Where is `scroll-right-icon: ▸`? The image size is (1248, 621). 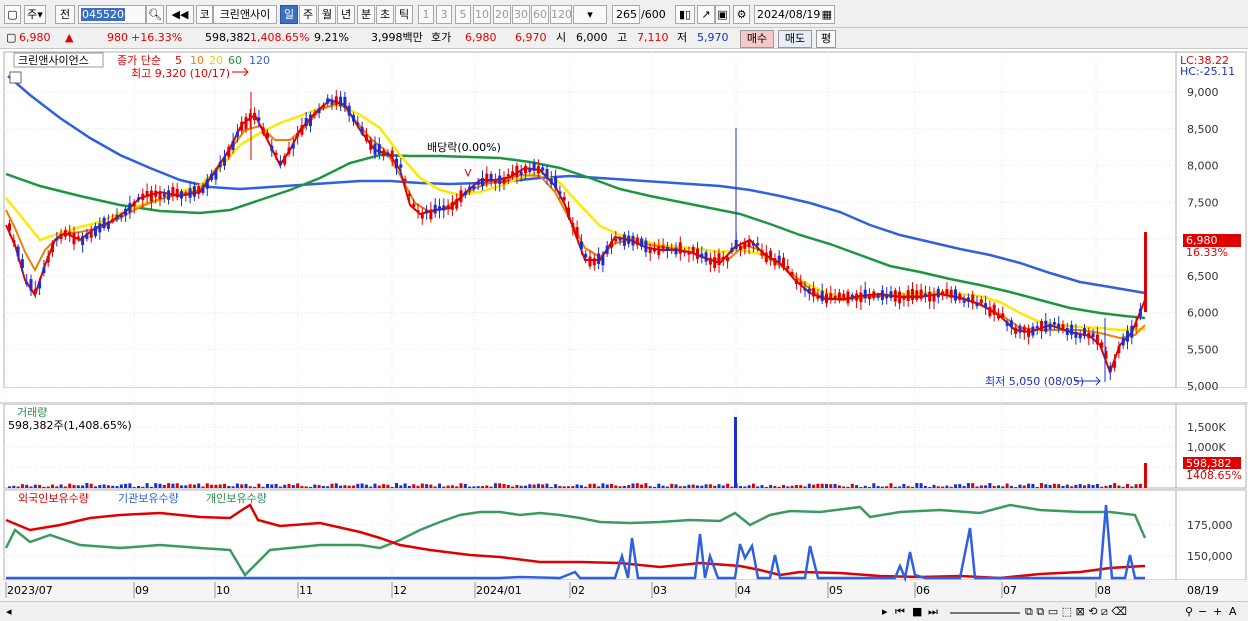 scroll-right-icon: ▸ is located at coordinates (885, 612).